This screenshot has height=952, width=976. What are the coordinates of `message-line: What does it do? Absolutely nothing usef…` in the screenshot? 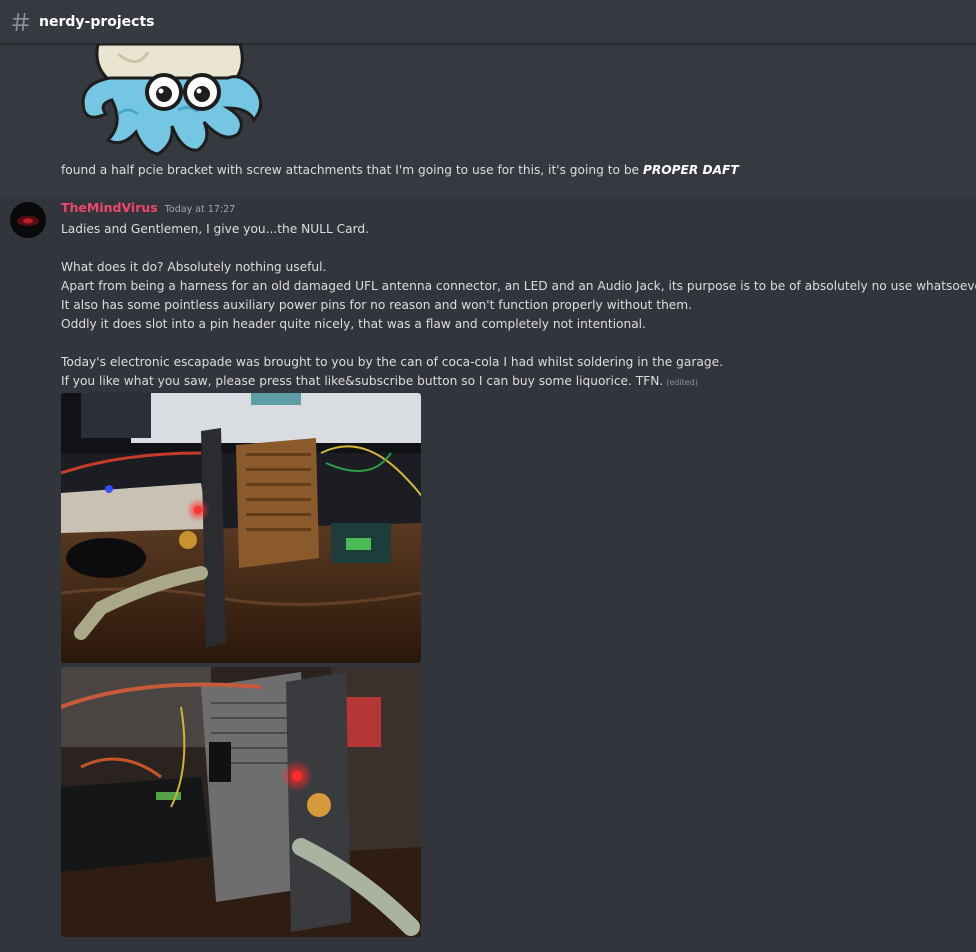 It's located at (194, 267).